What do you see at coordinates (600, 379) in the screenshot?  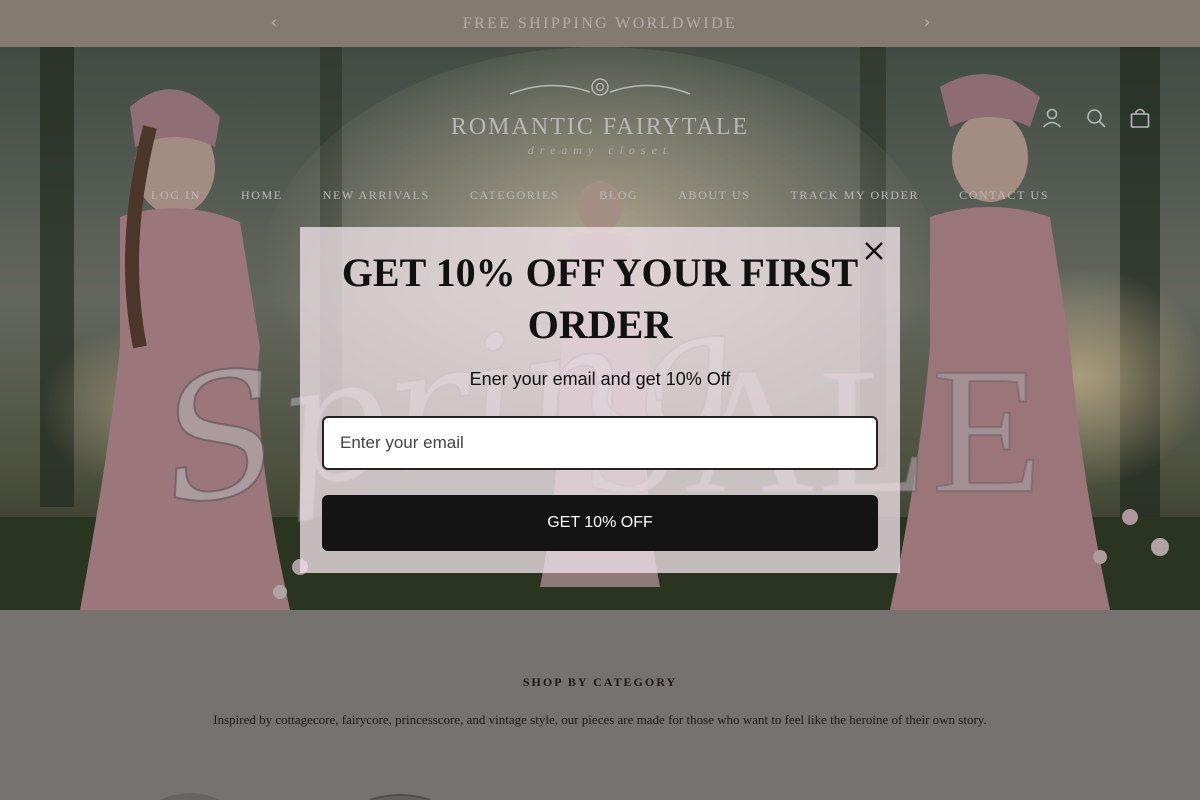 I see `popup-text: Ener your email and get 10% Off` at bounding box center [600, 379].